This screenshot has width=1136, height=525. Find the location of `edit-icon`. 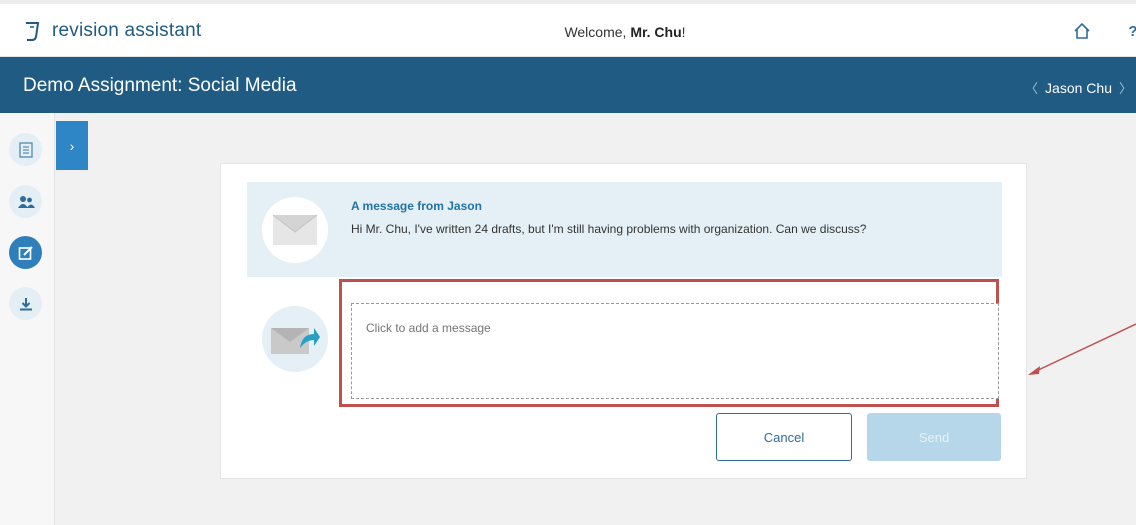

edit-icon is located at coordinates (25, 252).